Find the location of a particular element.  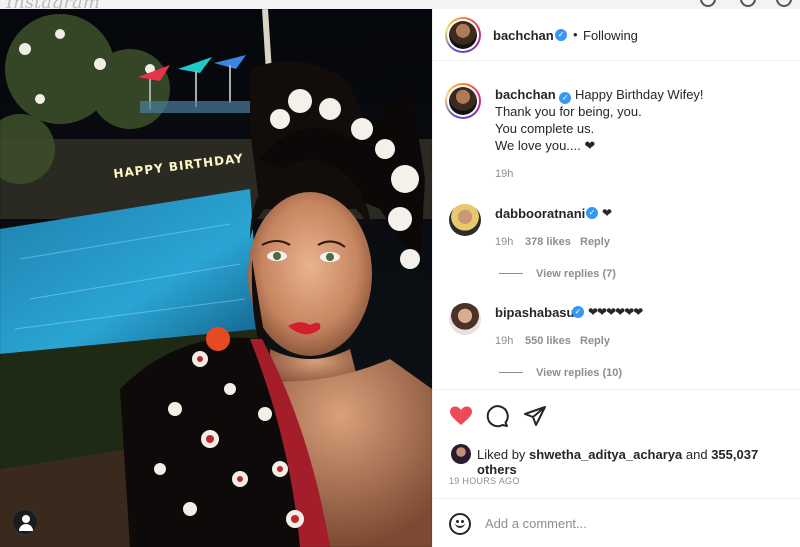

liked-by-user: shwetha_aditya_acharya is located at coordinates (605, 454).